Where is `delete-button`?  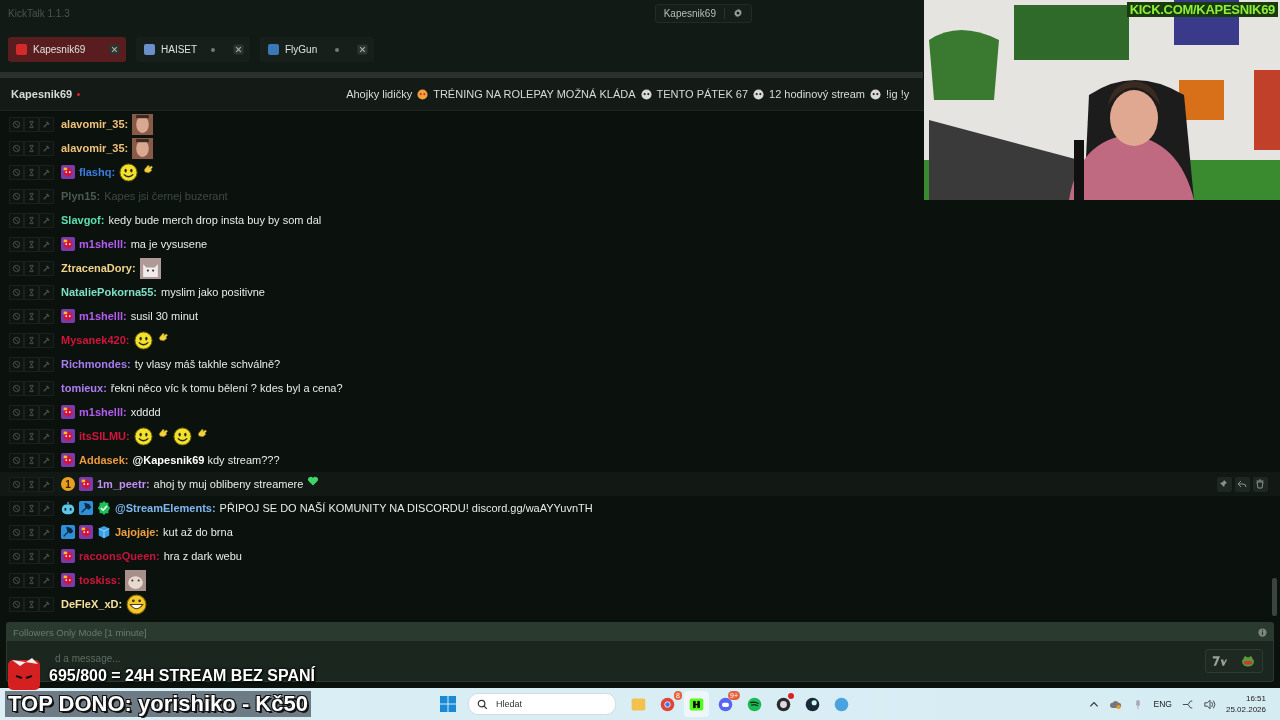 delete-button is located at coordinates (1260, 484).